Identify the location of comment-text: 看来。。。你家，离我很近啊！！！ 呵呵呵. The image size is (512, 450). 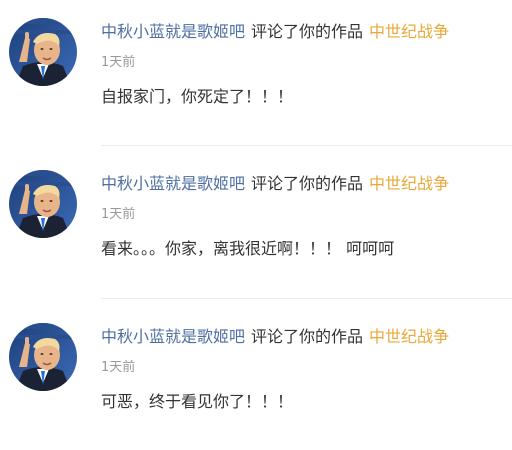
(248, 248).